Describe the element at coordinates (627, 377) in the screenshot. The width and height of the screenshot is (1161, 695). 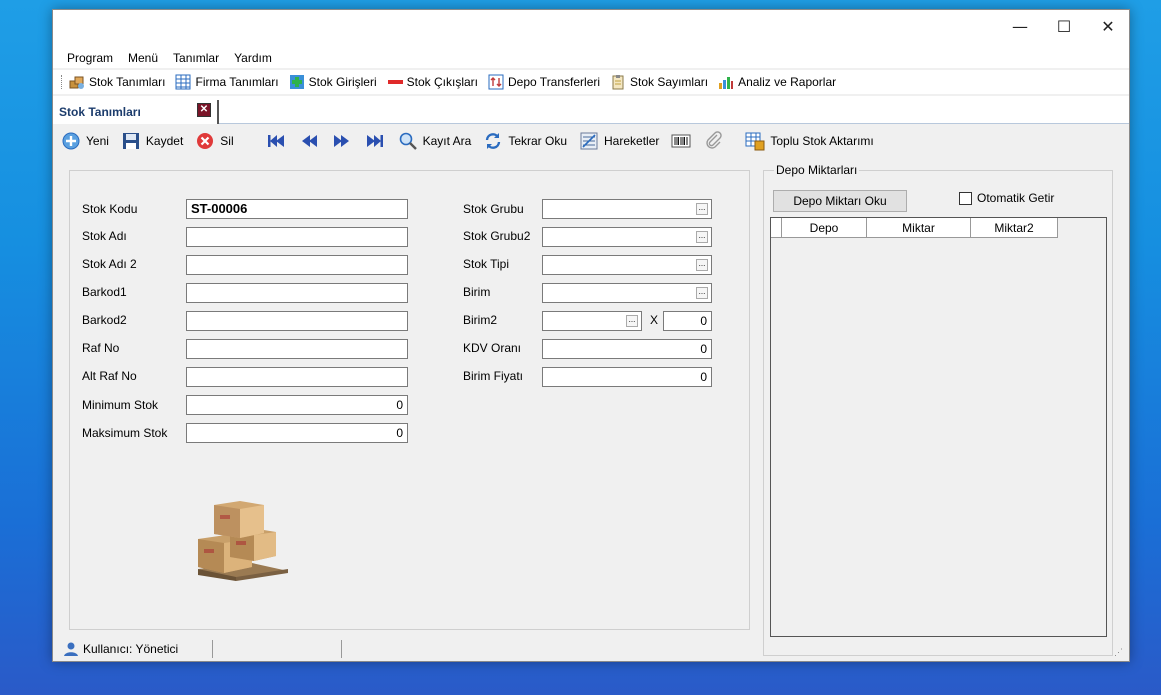
I see `unit-price-field: 0` at that location.